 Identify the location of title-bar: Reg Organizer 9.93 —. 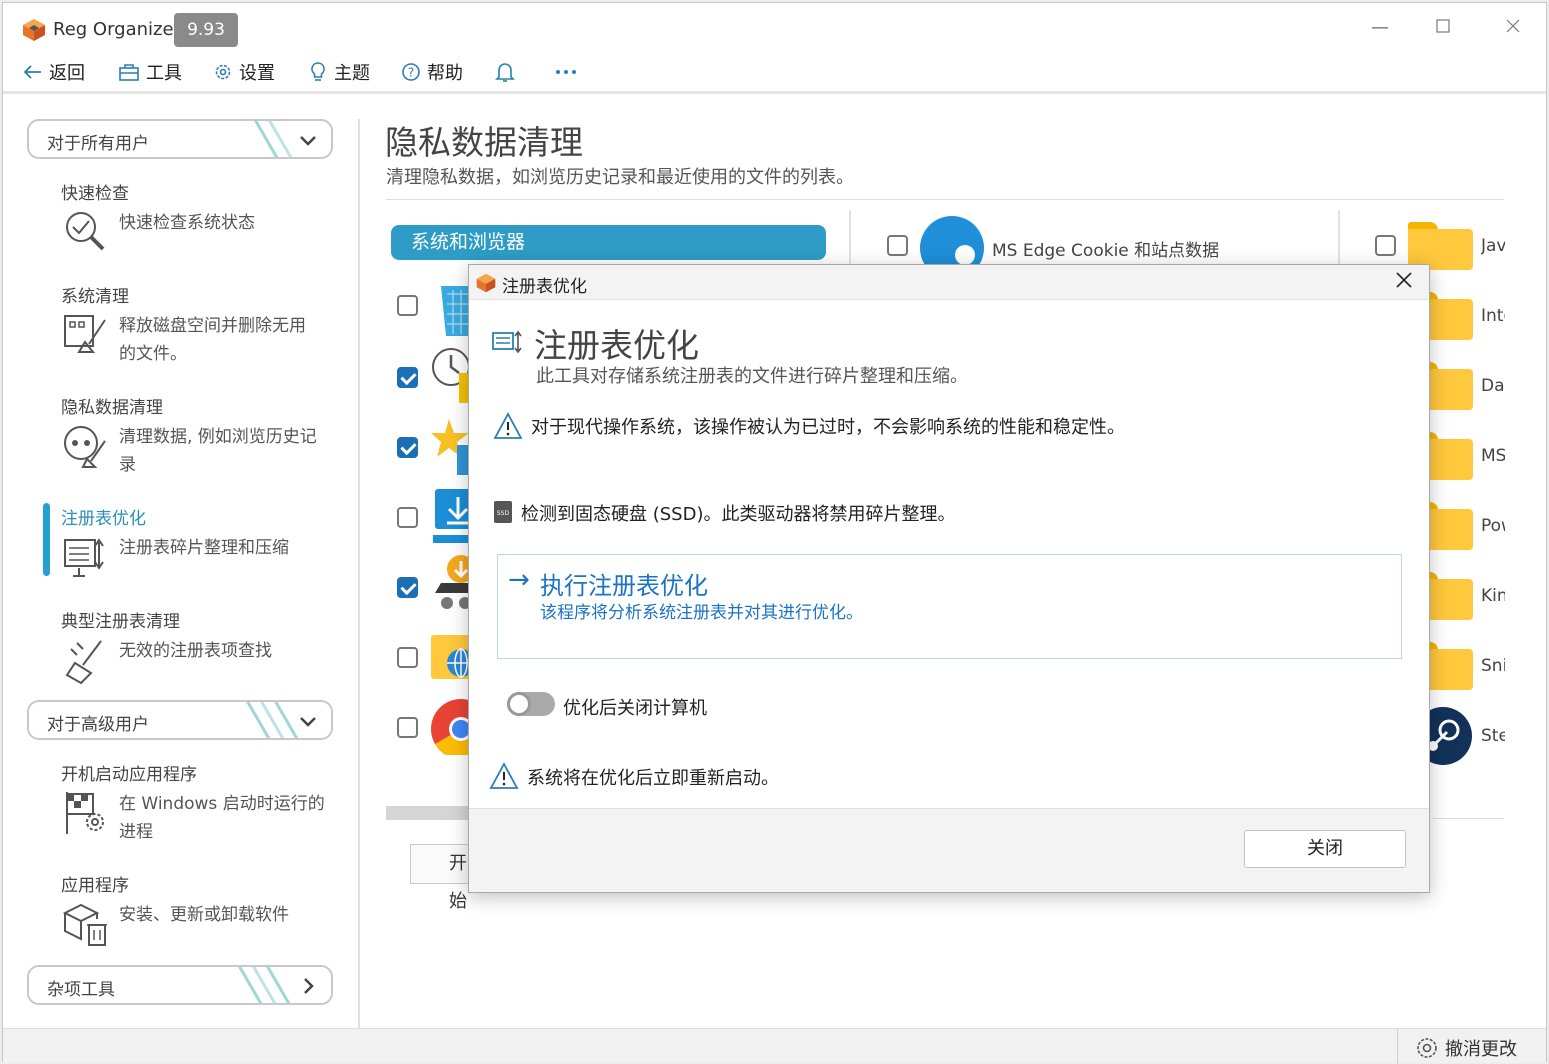
(774, 28).